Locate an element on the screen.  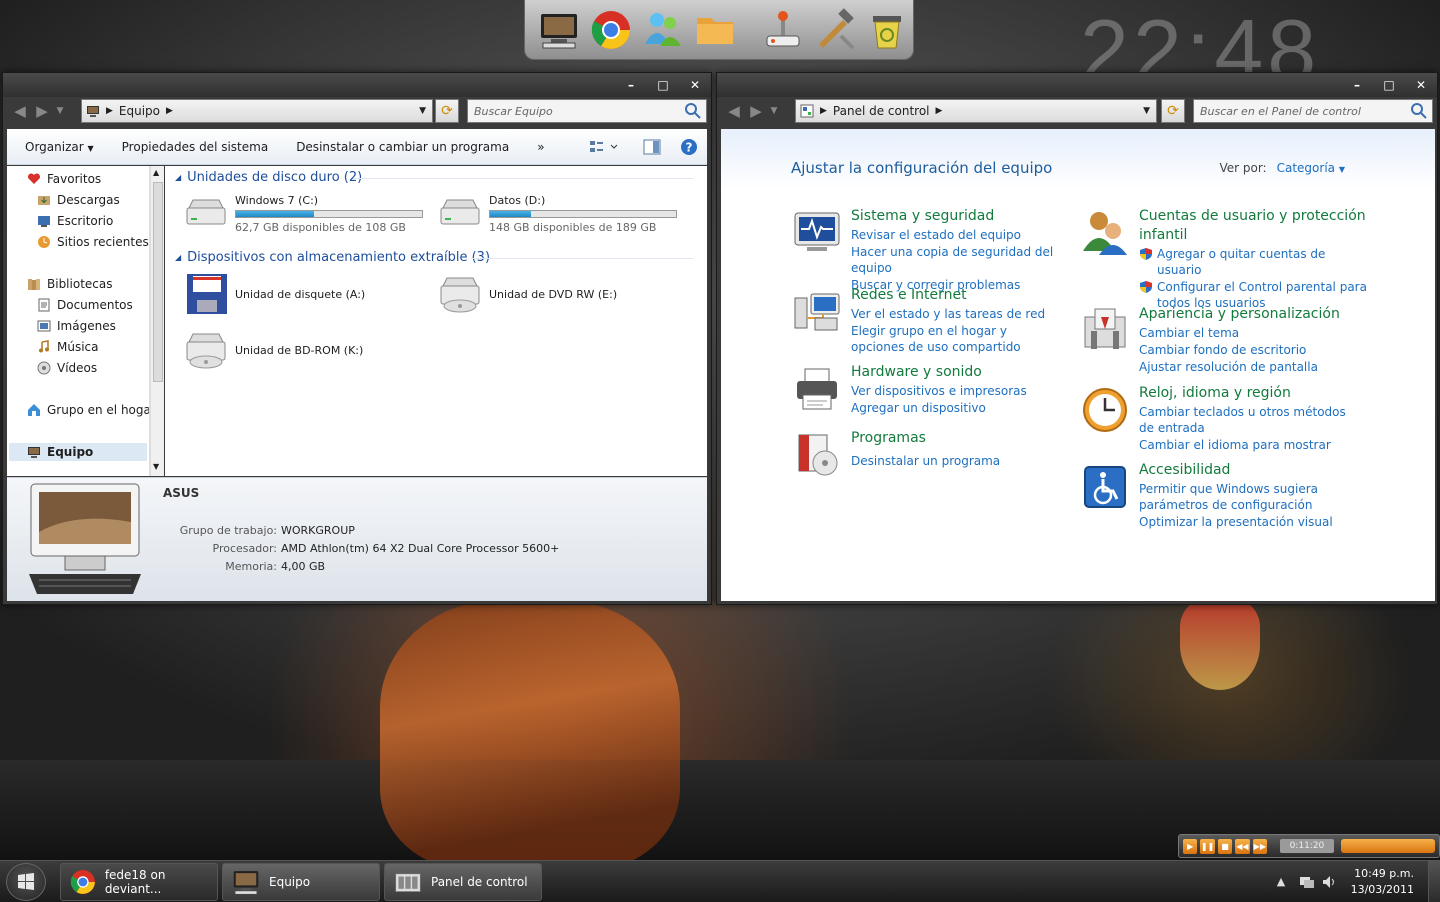
nav-music: Música is located at coordinates (68, 347).